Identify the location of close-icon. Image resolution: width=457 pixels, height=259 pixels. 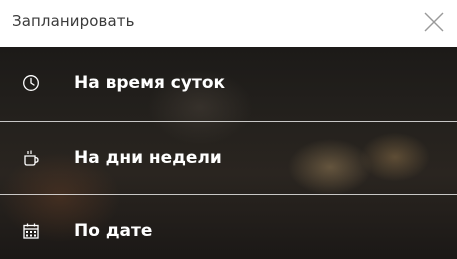
(434, 22).